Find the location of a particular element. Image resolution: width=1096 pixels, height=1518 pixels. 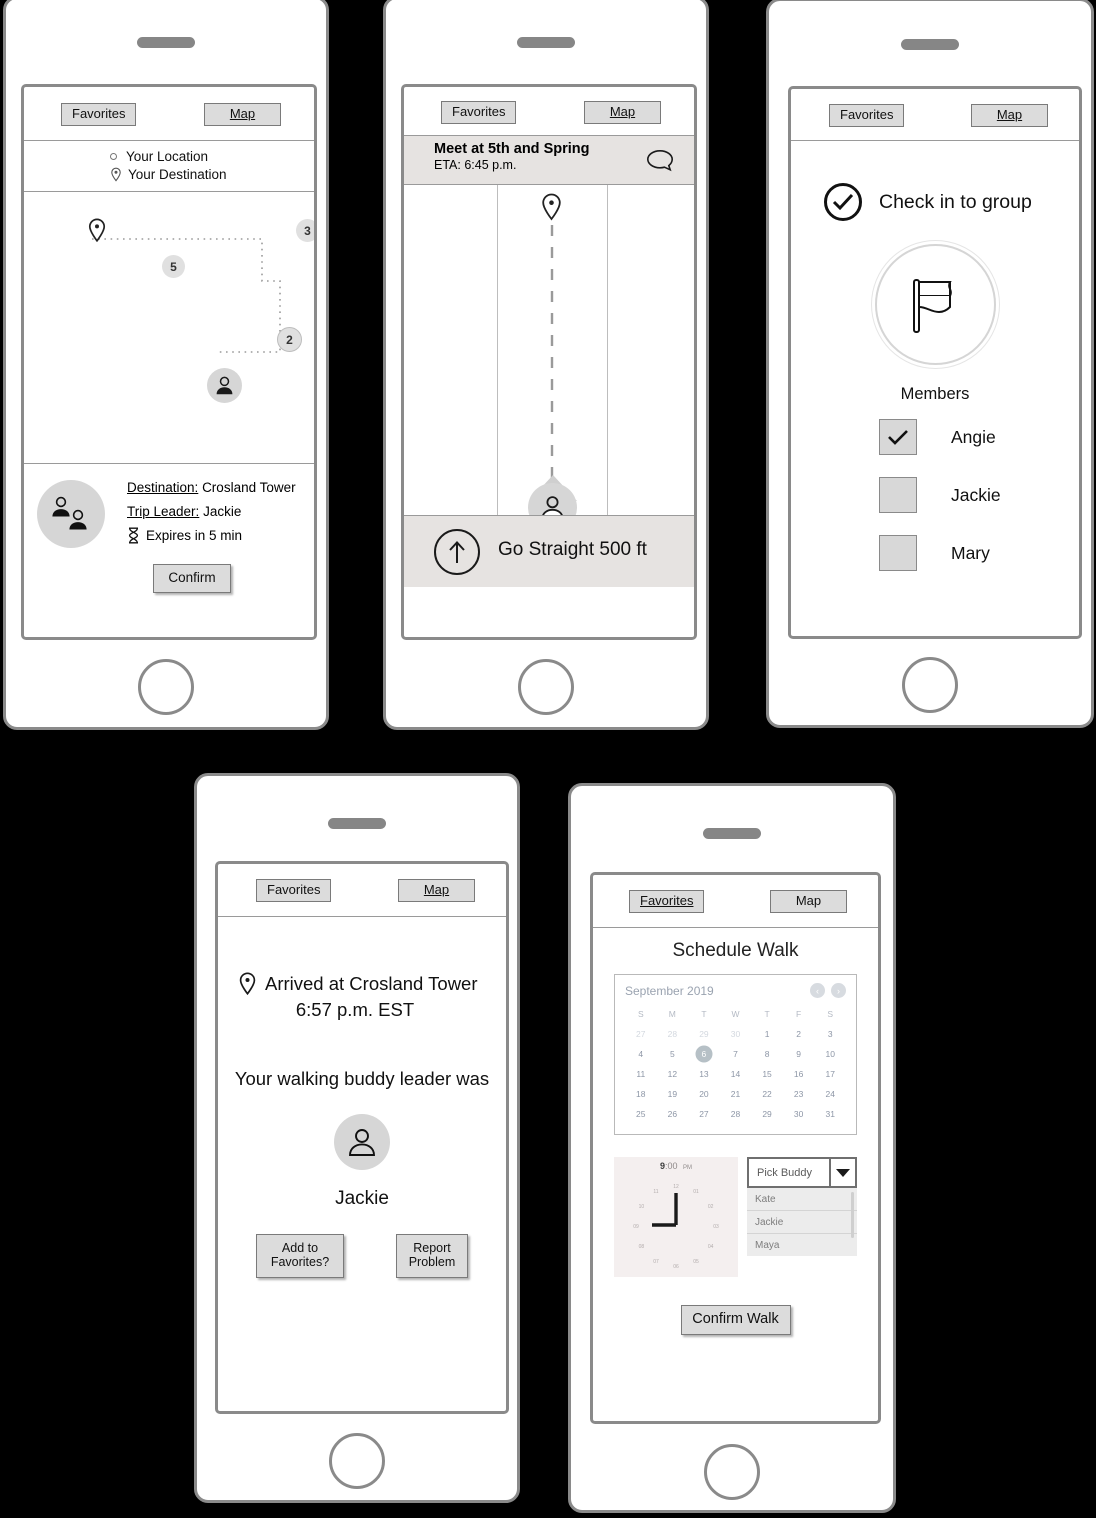

calendar-day: 7 is located at coordinates (736, 1054).